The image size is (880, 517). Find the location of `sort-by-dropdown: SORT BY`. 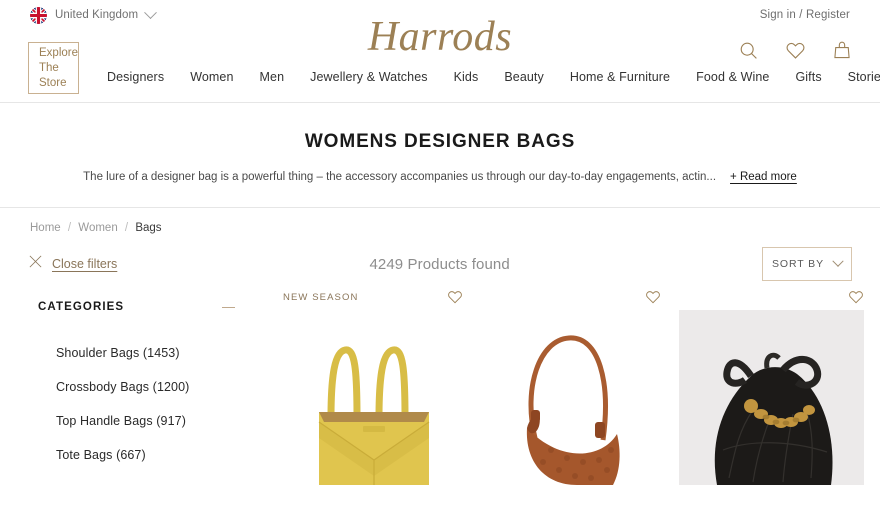

sort-by-dropdown: SORT BY is located at coordinates (806, 264).